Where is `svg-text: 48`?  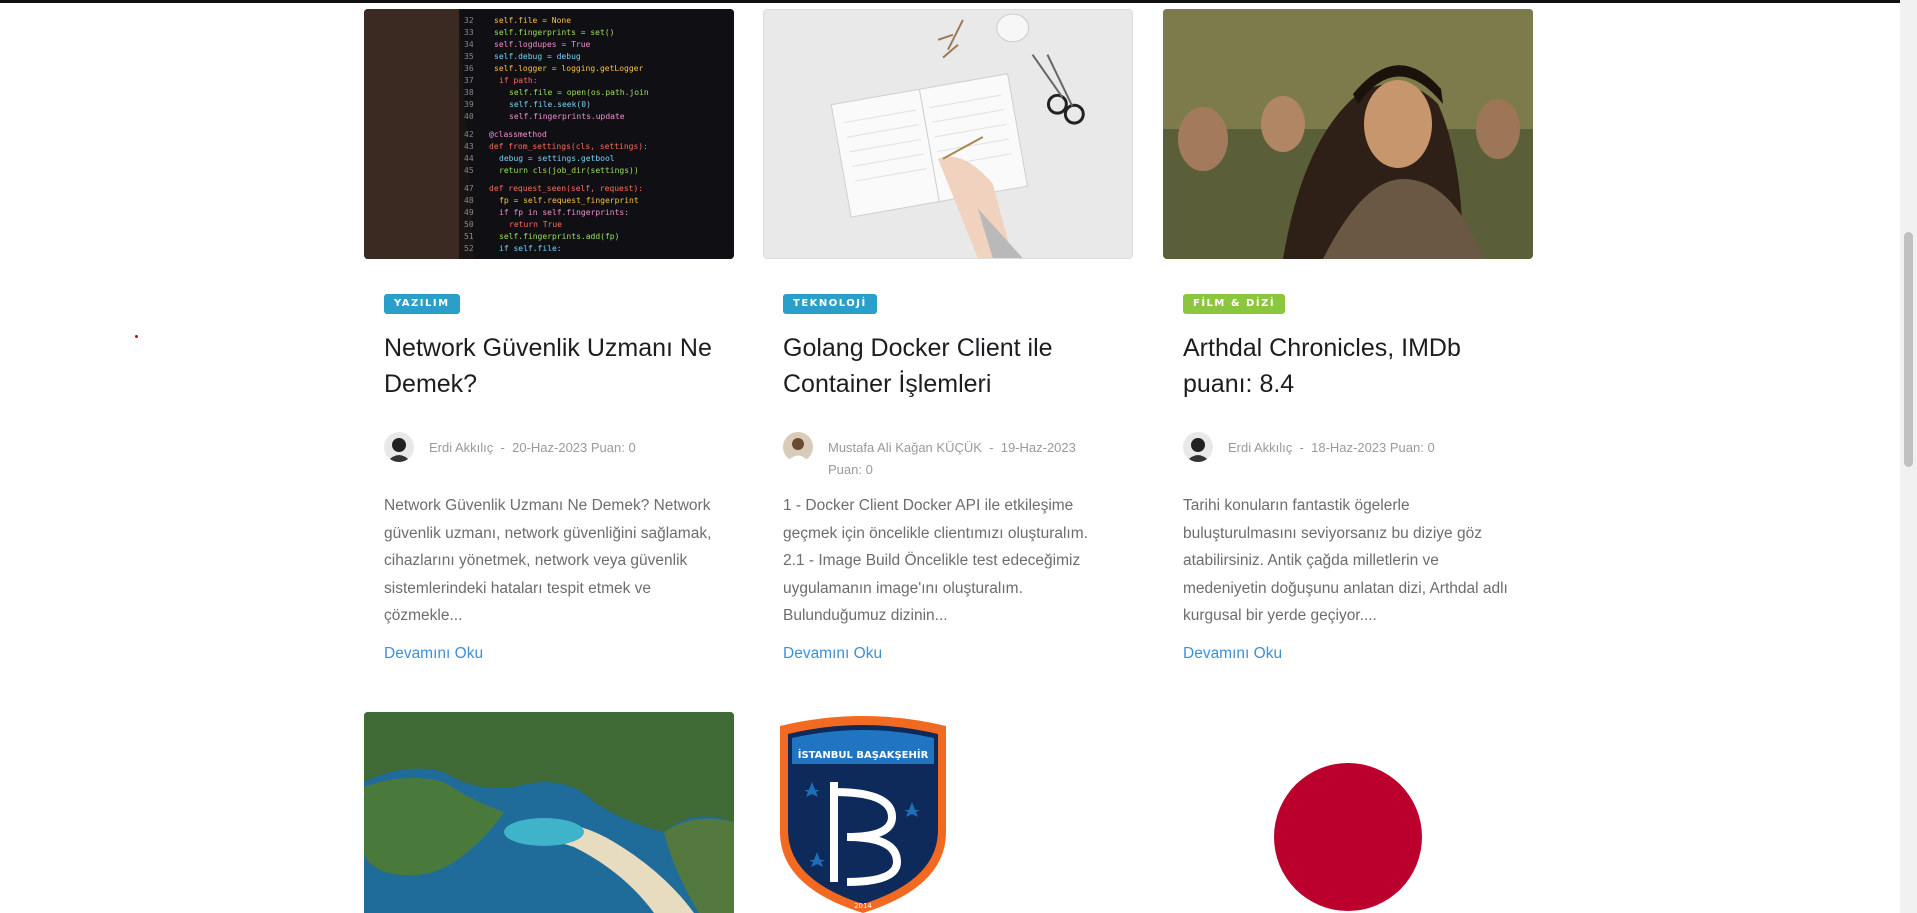 svg-text: 48 is located at coordinates (469, 200).